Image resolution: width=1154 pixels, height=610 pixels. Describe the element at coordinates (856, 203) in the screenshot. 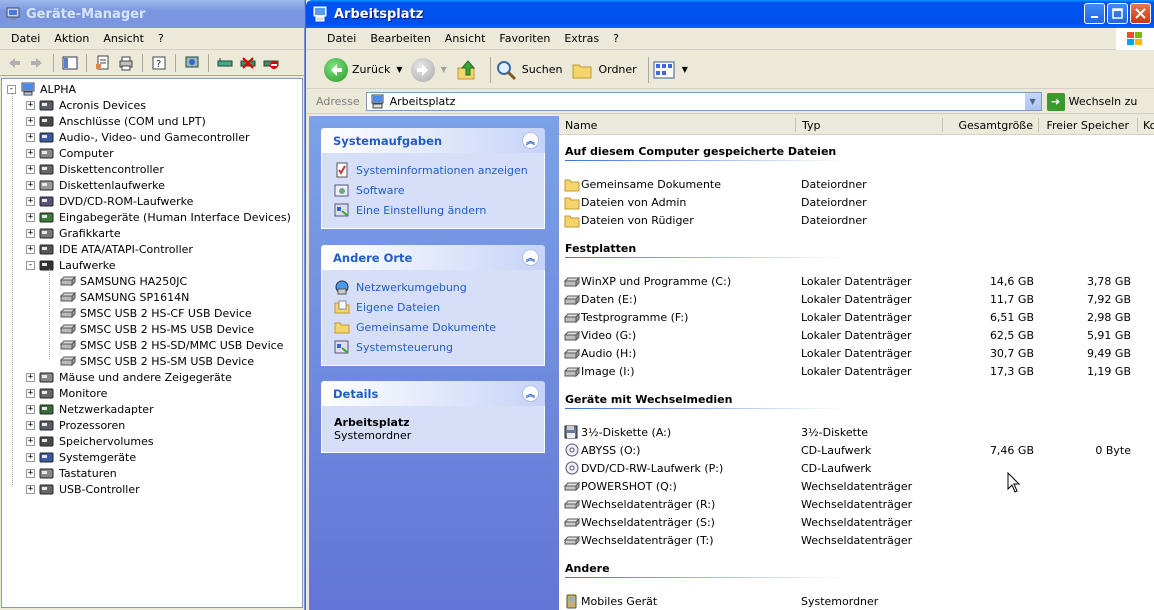

I see `list-item: Dateien von Admin Dateiordner` at that location.